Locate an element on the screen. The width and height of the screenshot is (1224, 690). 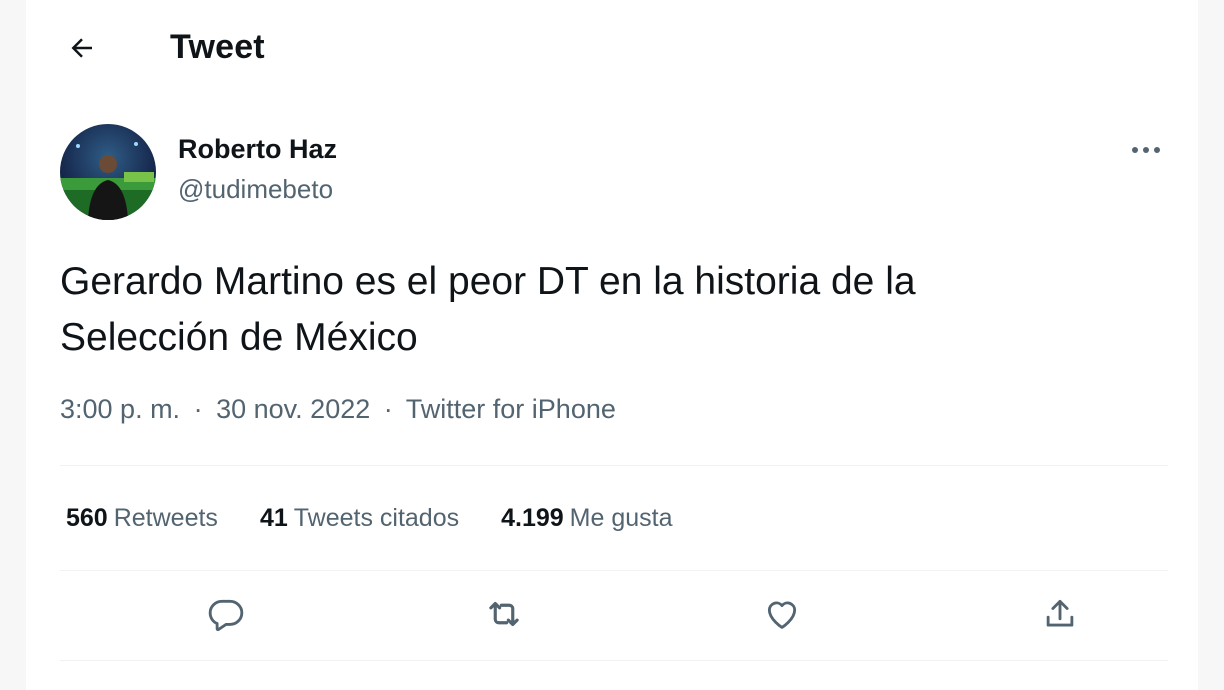
back-button is located at coordinates (82, 50).